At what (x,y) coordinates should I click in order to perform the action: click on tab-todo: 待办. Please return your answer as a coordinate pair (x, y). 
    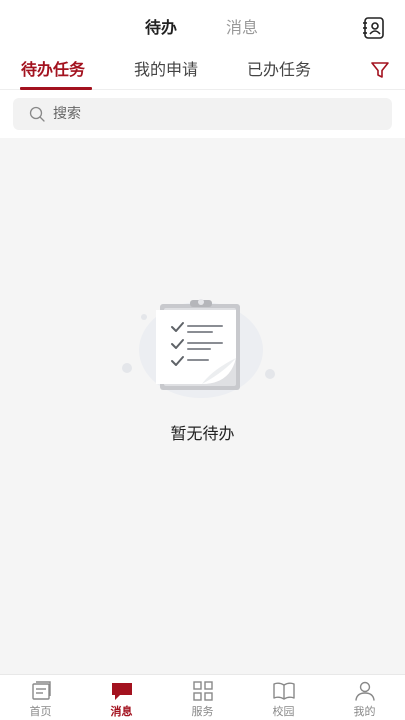
    Looking at the image, I should click on (161, 28).